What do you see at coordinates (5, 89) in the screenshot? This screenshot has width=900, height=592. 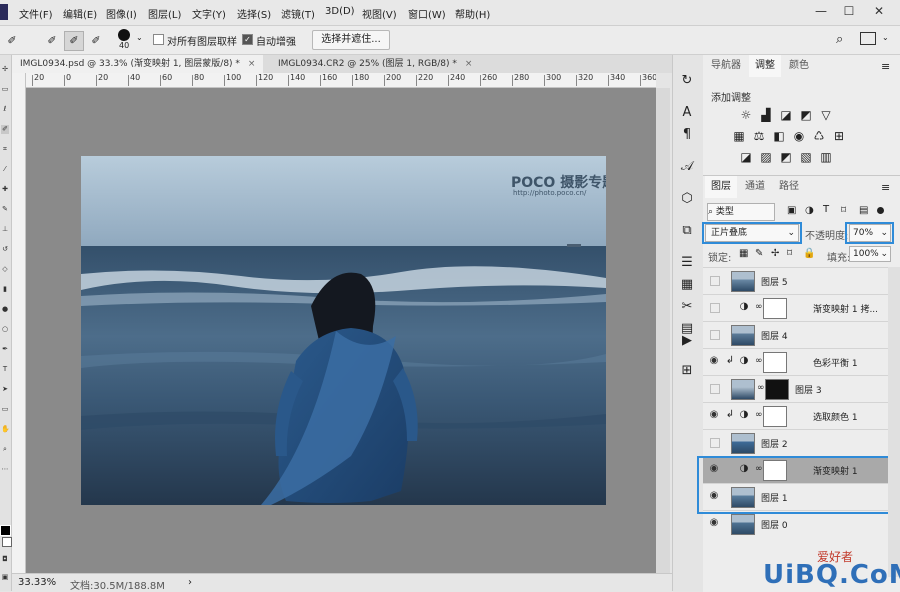 I see `marquee-tool-icon: ▭` at bounding box center [5, 89].